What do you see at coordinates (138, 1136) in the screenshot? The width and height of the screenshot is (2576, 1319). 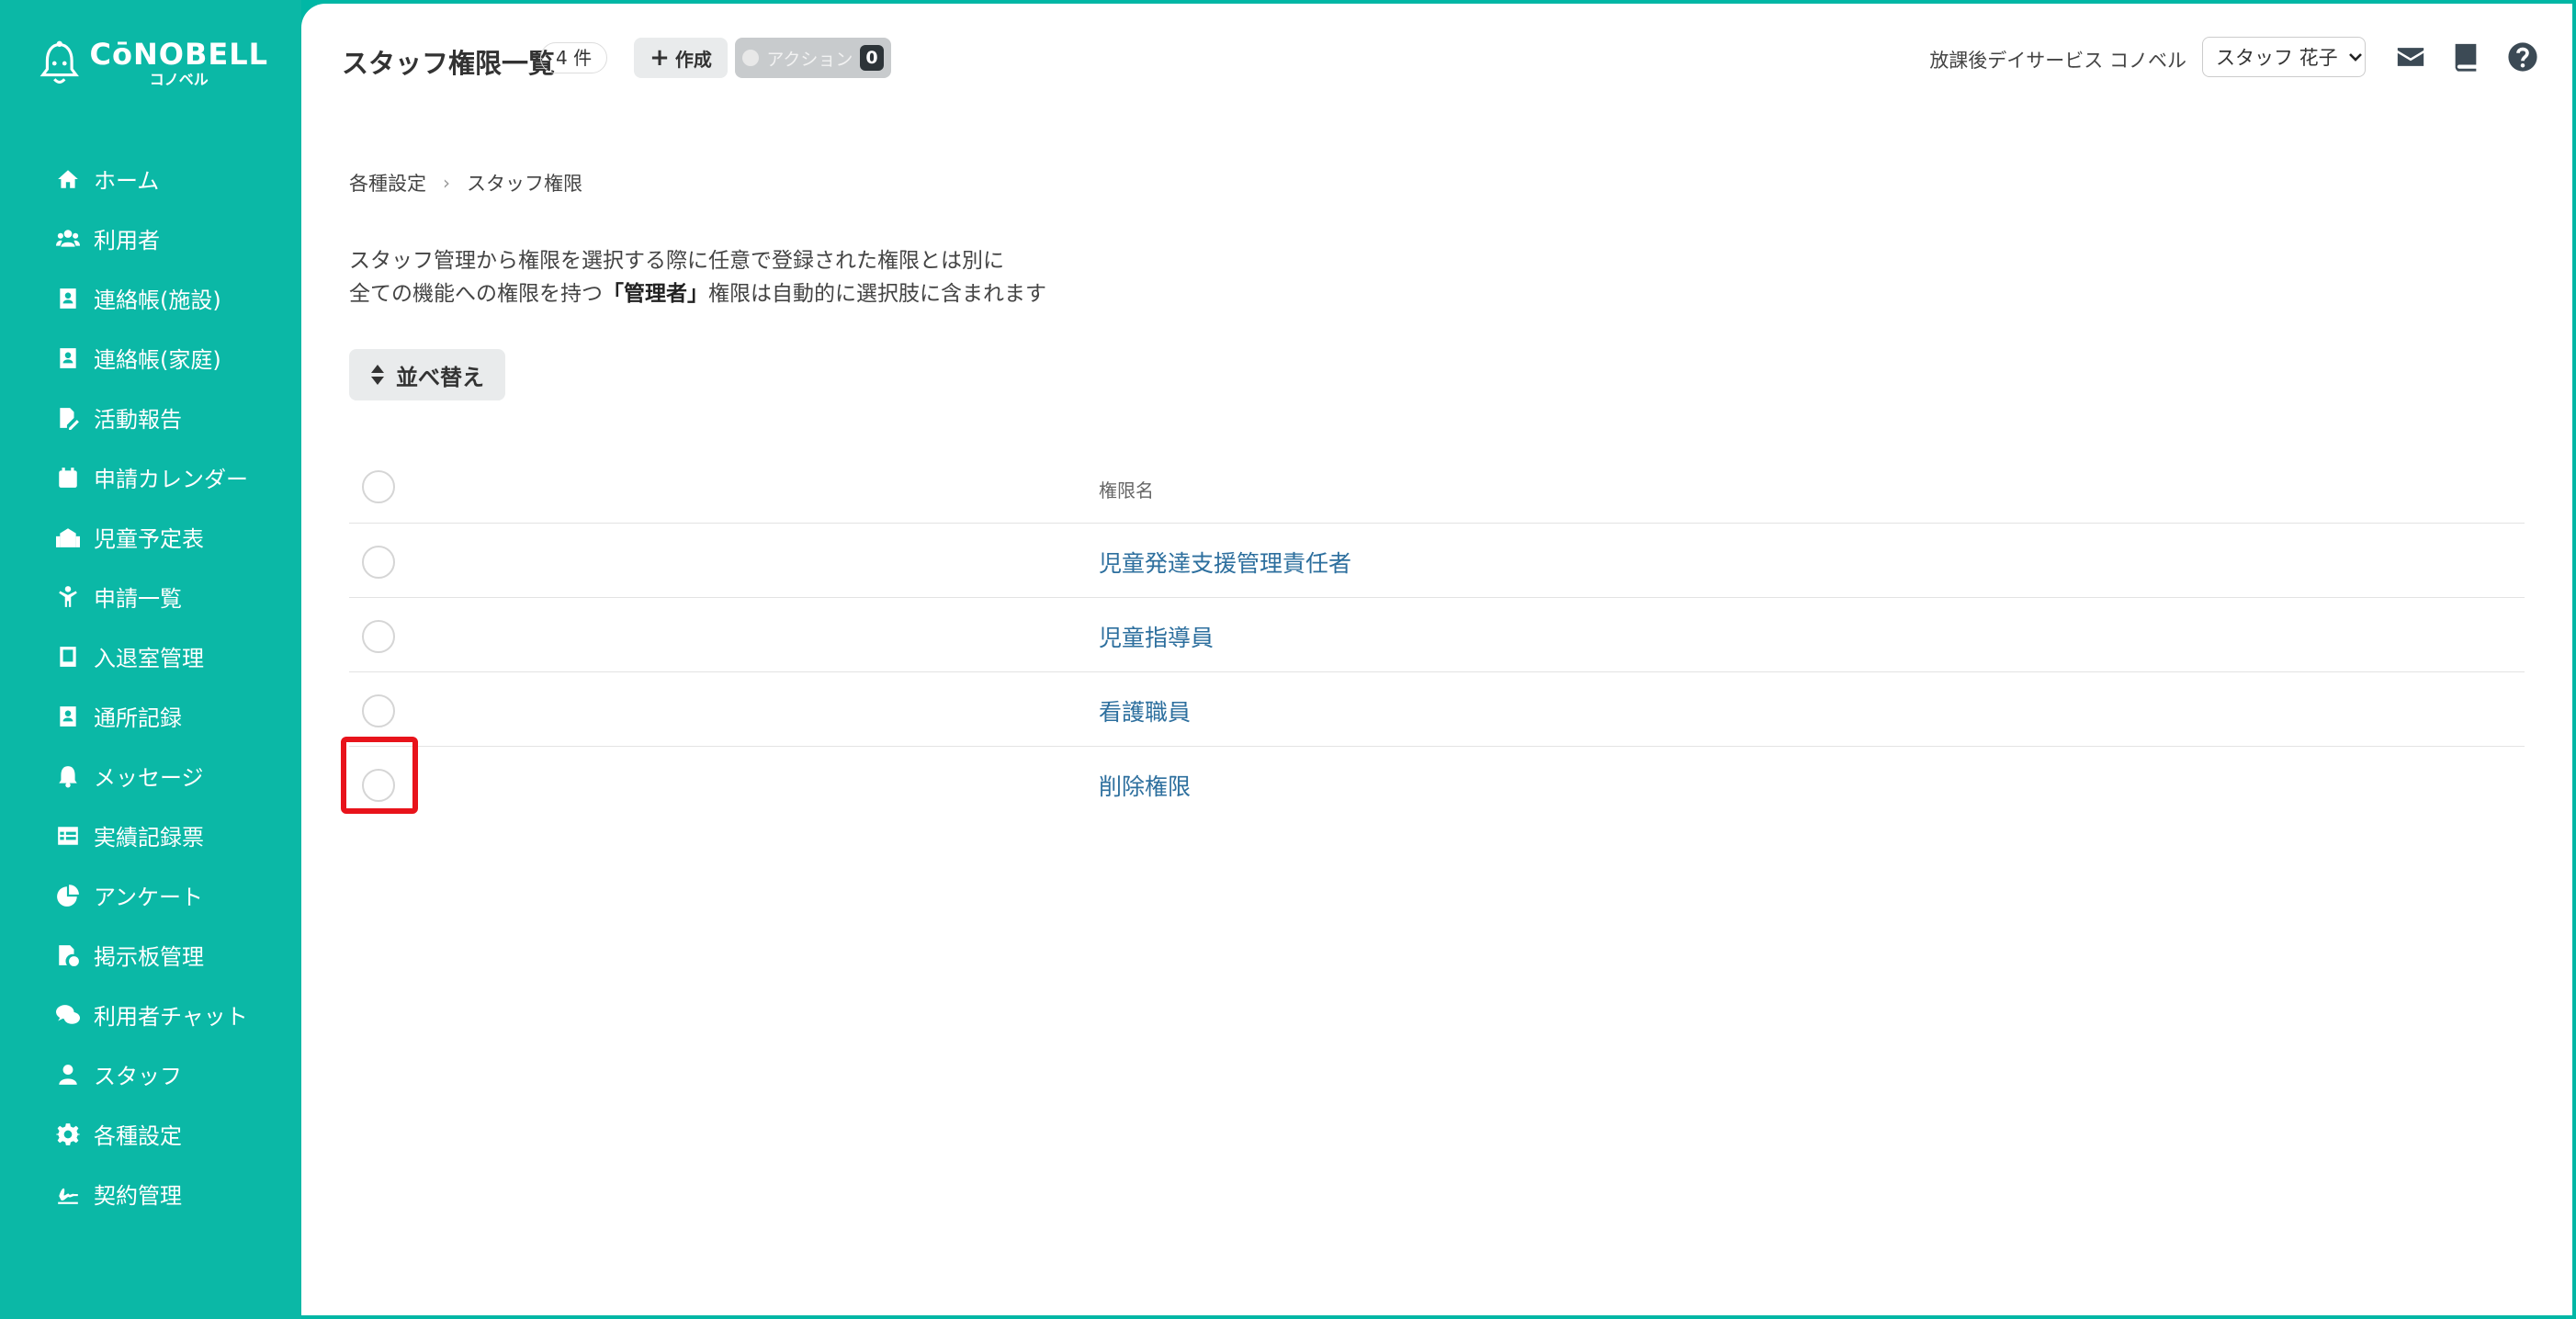 I see `sidebar-item-label: 各種設定` at bounding box center [138, 1136].